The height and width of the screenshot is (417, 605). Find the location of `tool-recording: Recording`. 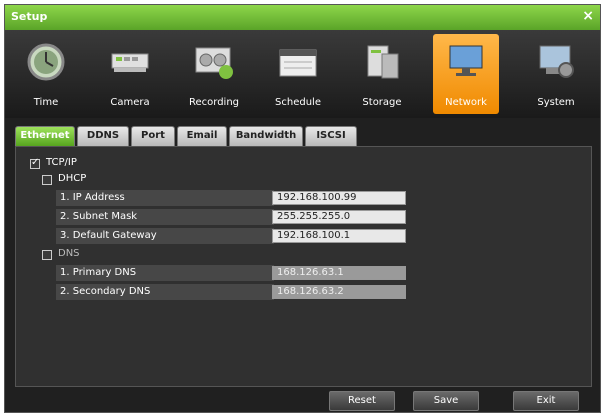

tool-recording: Recording is located at coordinates (214, 74).